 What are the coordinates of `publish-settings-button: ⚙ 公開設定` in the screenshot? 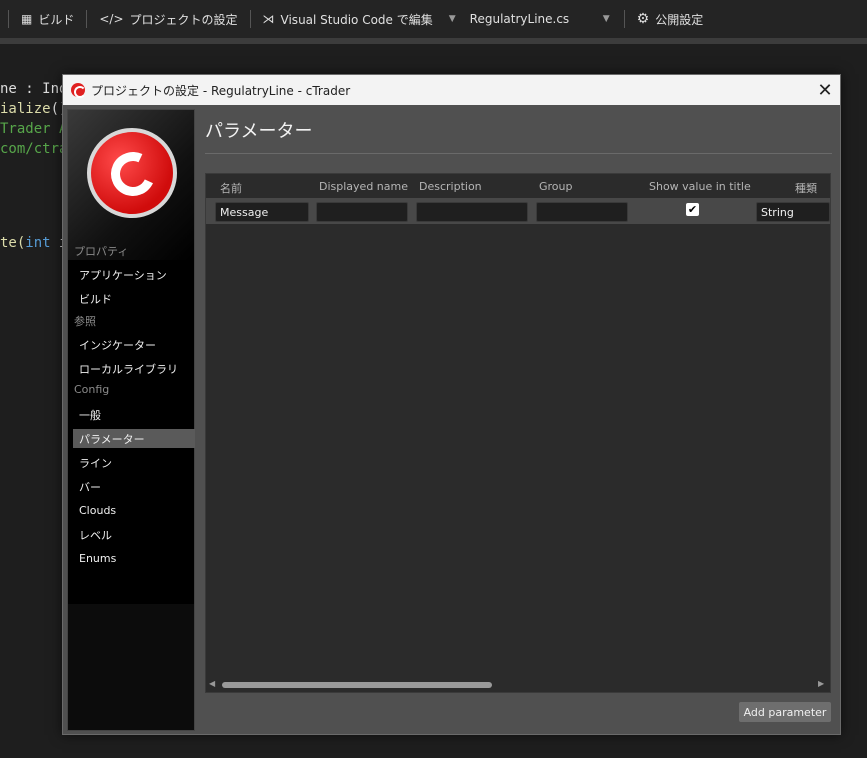 It's located at (670, 19).